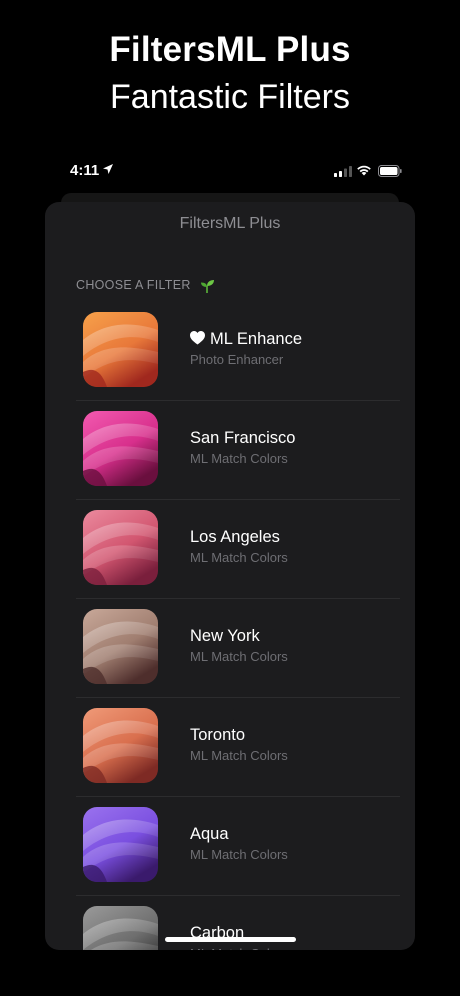 Image resolution: width=460 pixels, height=996 pixels. What do you see at coordinates (108, 169) in the screenshot?
I see `location-arrow-icon` at bounding box center [108, 169].